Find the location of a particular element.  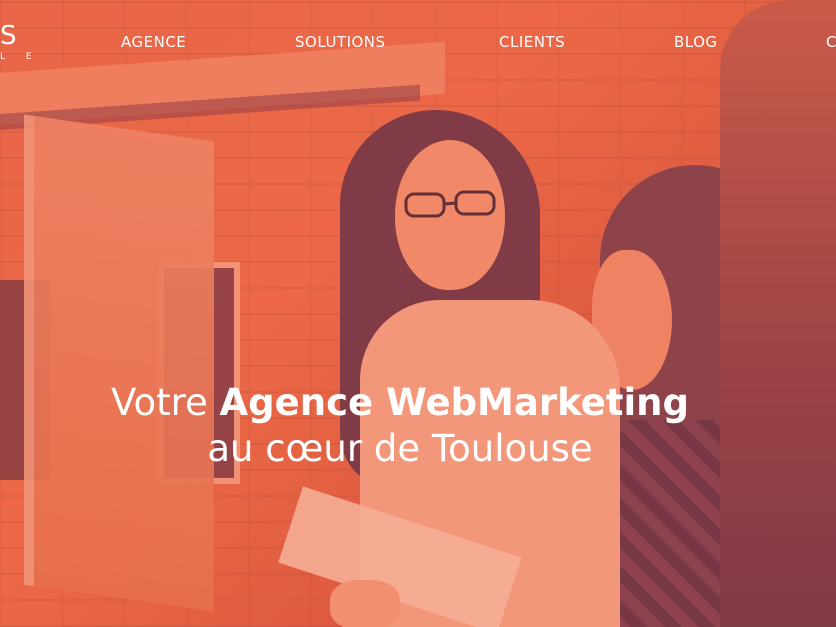

nav-item-contact: C is located at coordinates (831, 42).